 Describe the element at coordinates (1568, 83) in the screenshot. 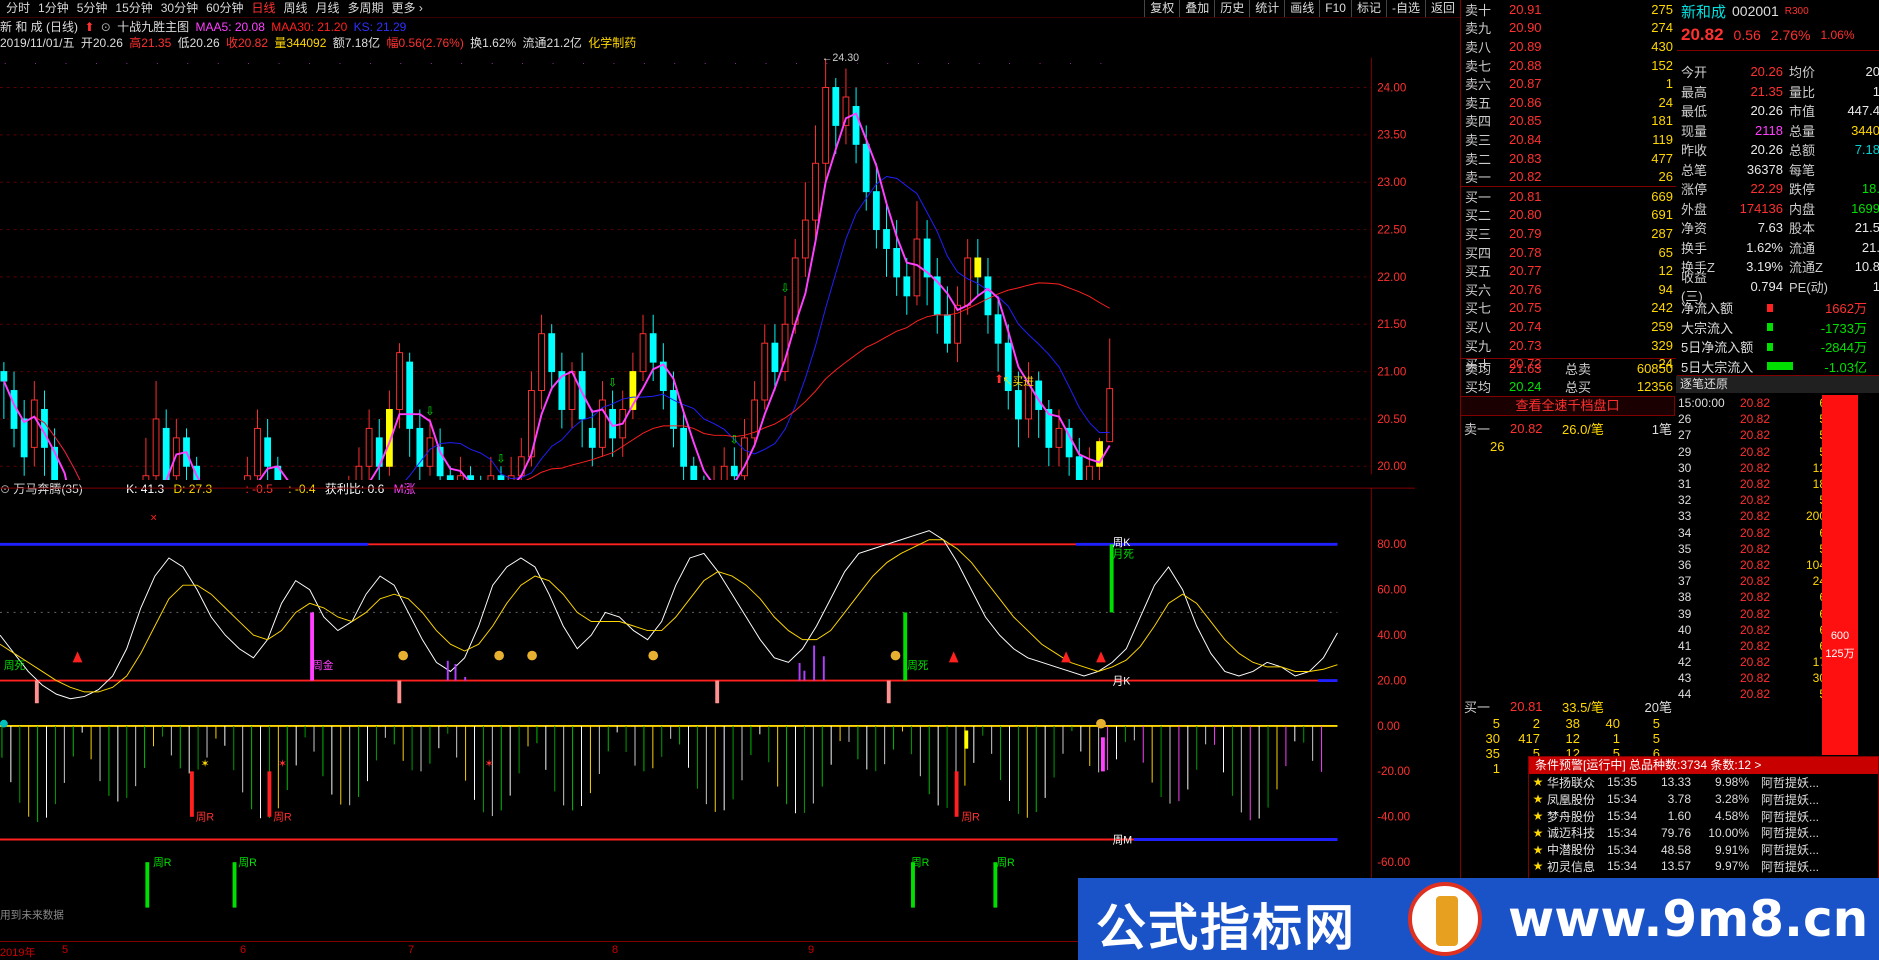

I see `sell_orders-row: 卖六 20.87 1` at that location.